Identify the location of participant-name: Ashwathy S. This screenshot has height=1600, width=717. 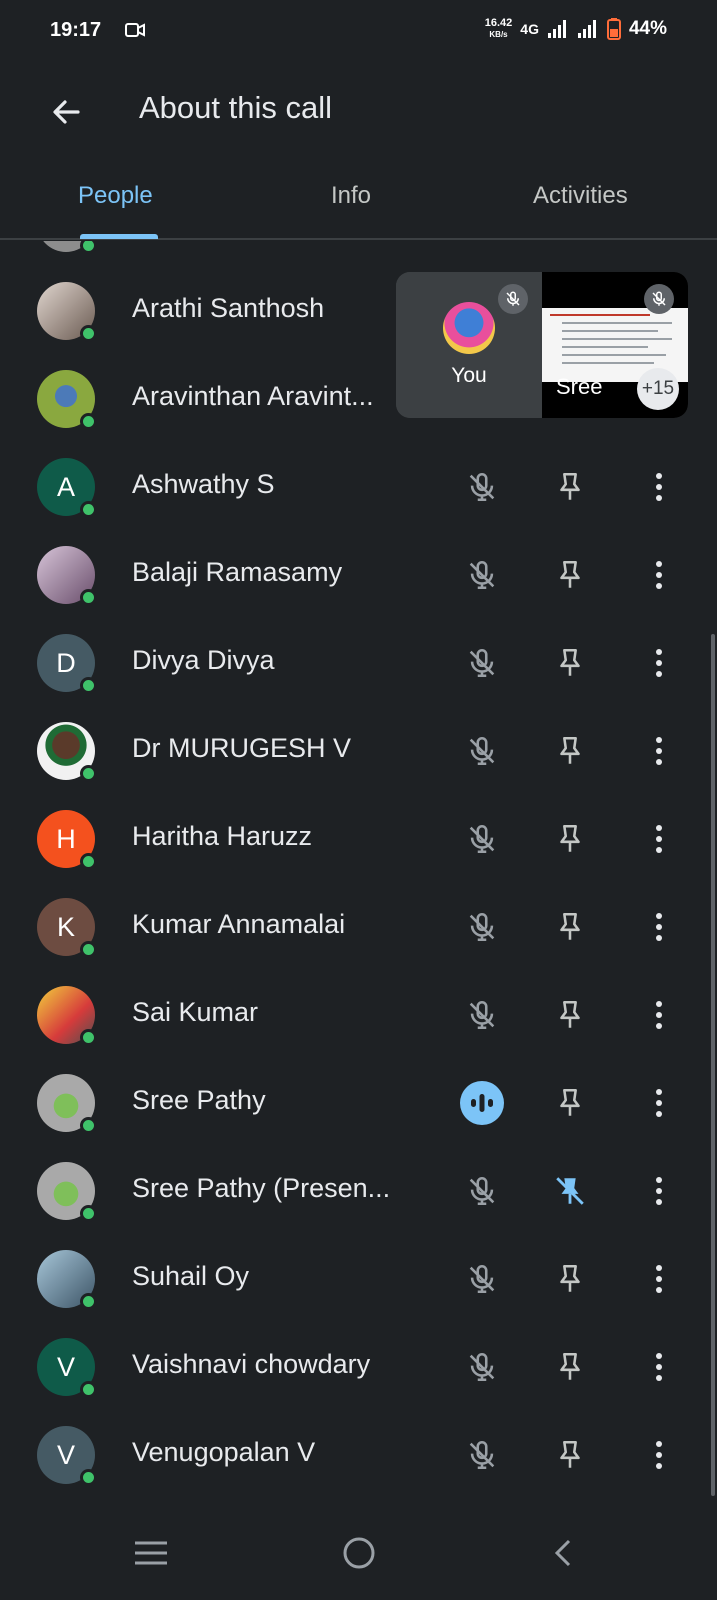
(203, 484).